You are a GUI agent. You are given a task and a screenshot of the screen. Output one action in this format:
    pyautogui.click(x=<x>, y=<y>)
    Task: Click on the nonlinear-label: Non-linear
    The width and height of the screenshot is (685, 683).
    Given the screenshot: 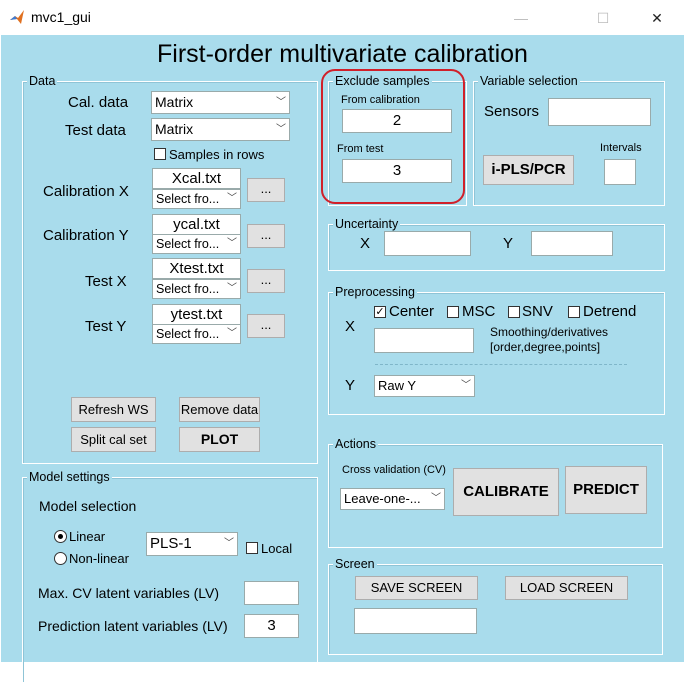 What is the action you would take?
    pyautogui.click(x=99, y=558)
    